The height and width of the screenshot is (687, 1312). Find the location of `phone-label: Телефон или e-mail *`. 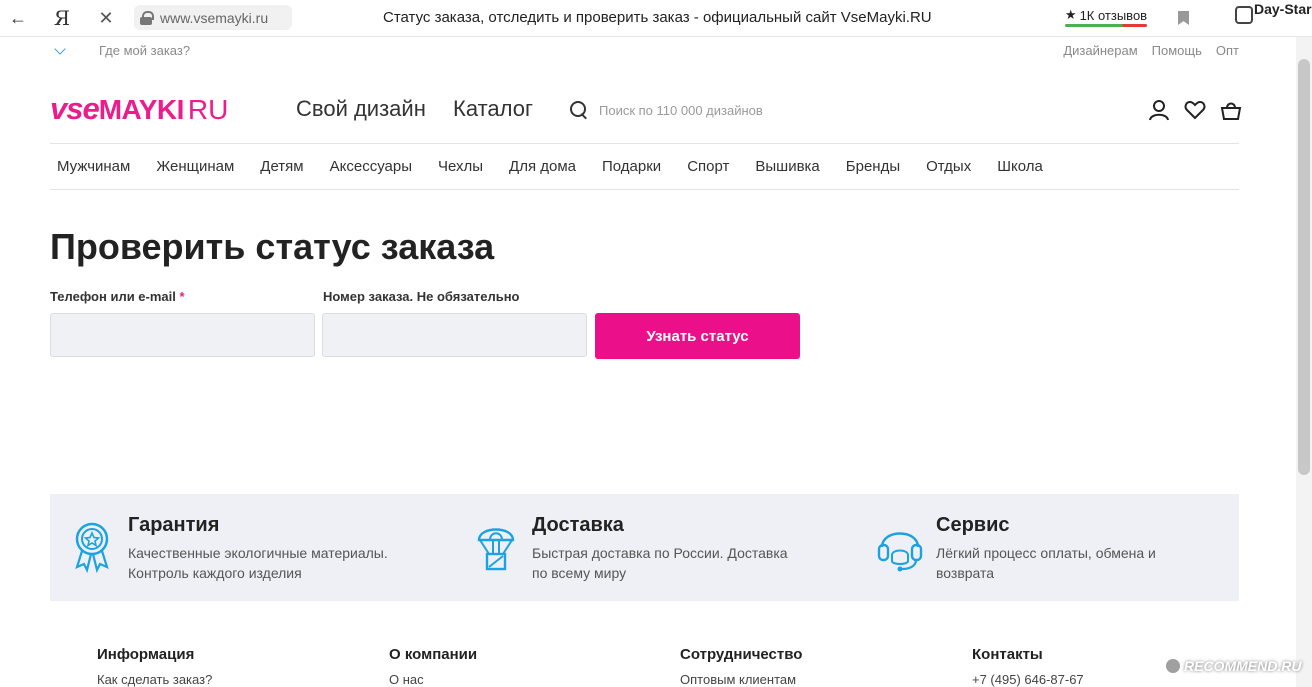

phone-label: Телефон или e-mail * is located at coordinates (117, 296).